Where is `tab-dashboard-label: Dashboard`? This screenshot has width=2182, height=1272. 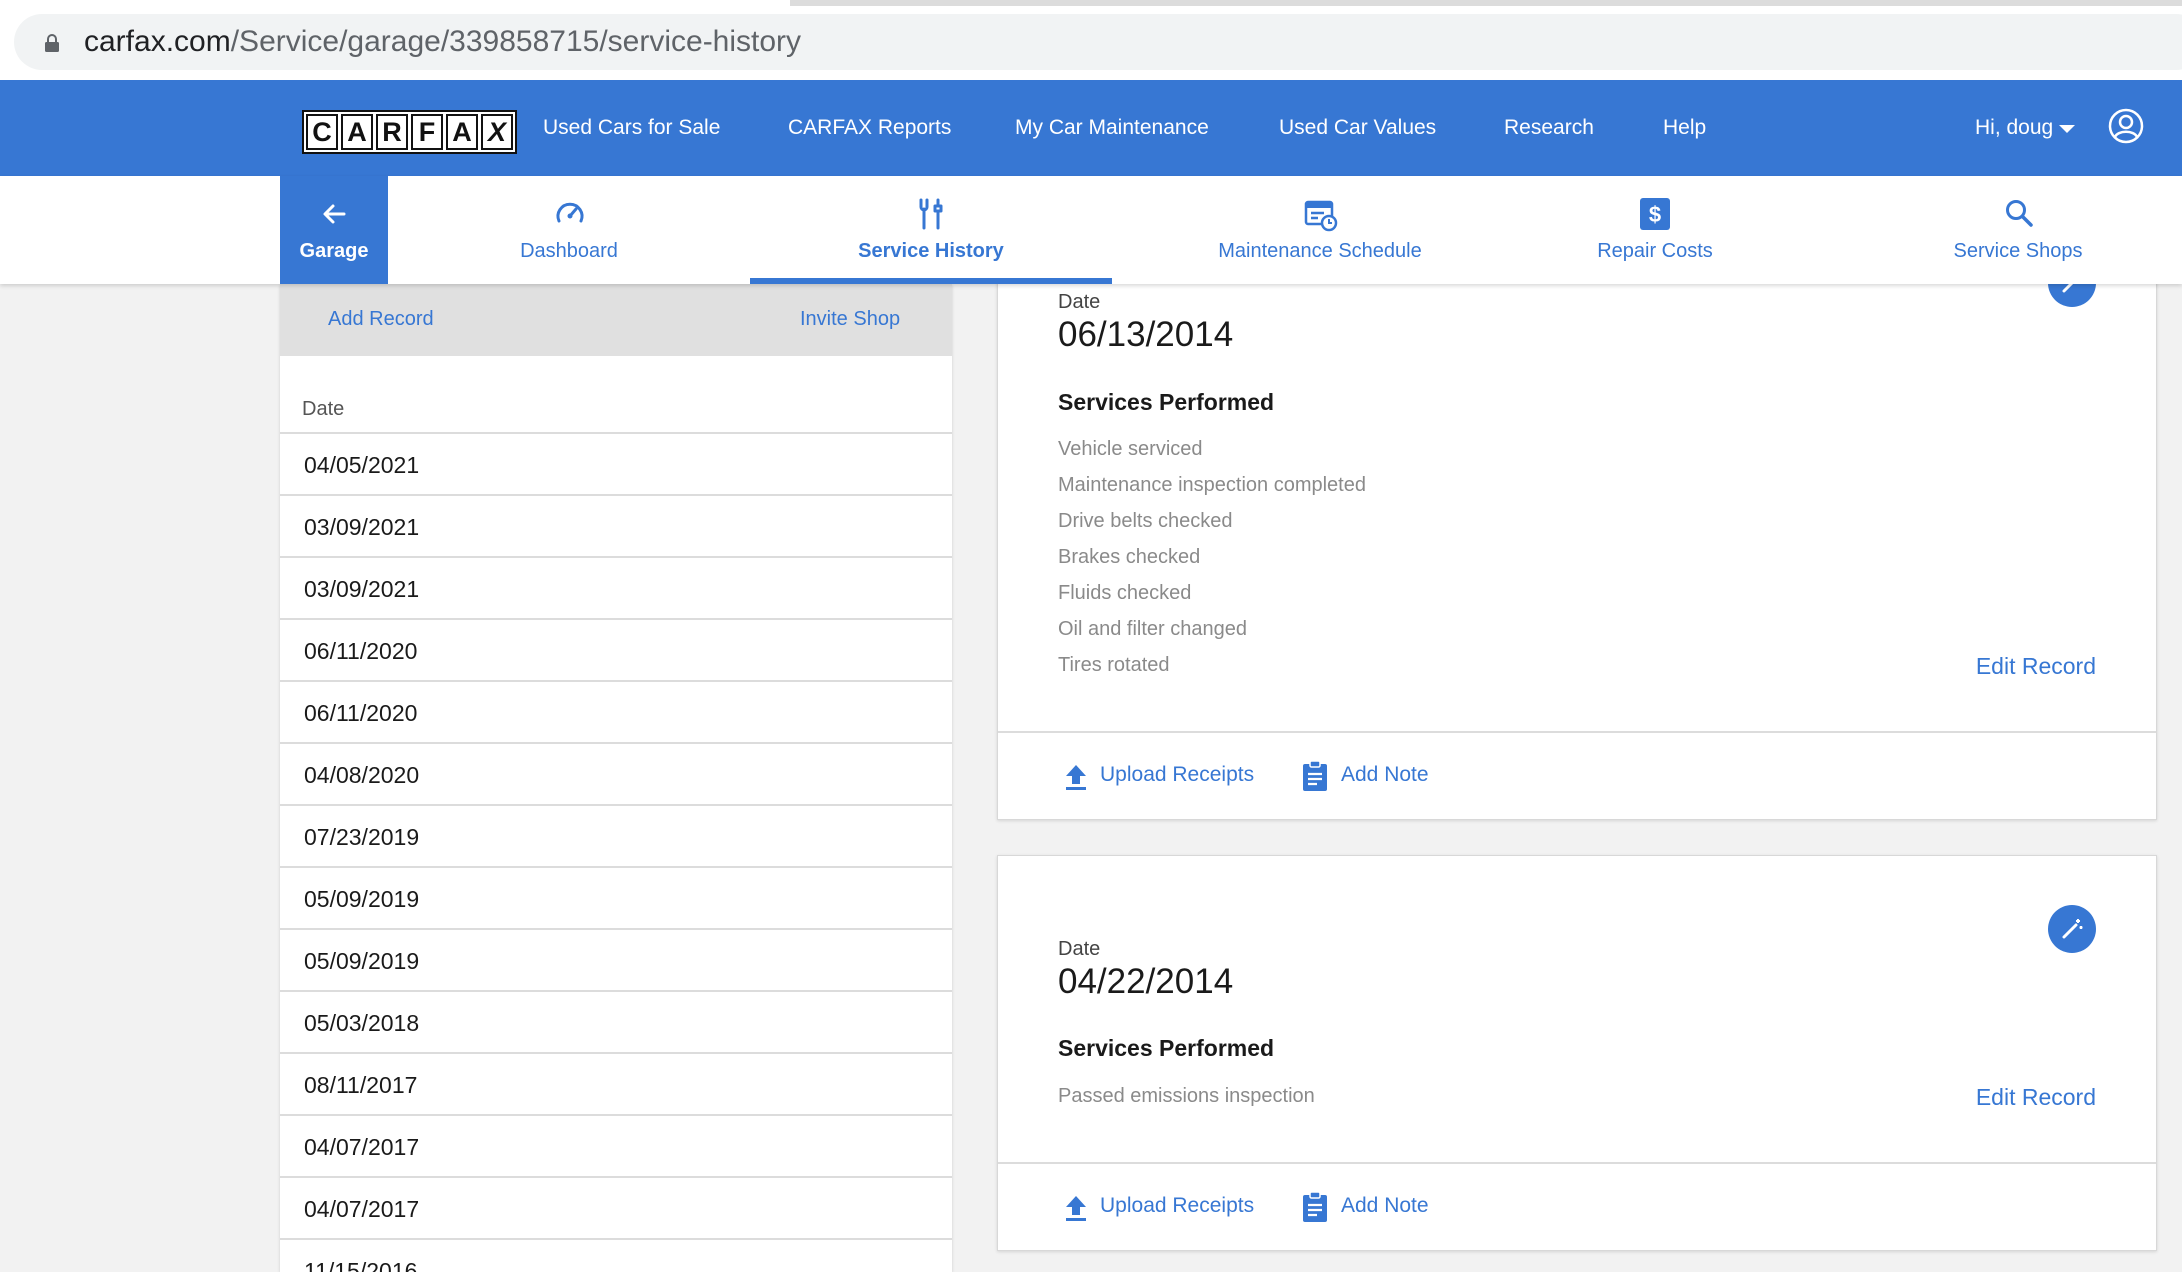
tab-dashboard-label: Dashboard is located at coordinates (569, 251).